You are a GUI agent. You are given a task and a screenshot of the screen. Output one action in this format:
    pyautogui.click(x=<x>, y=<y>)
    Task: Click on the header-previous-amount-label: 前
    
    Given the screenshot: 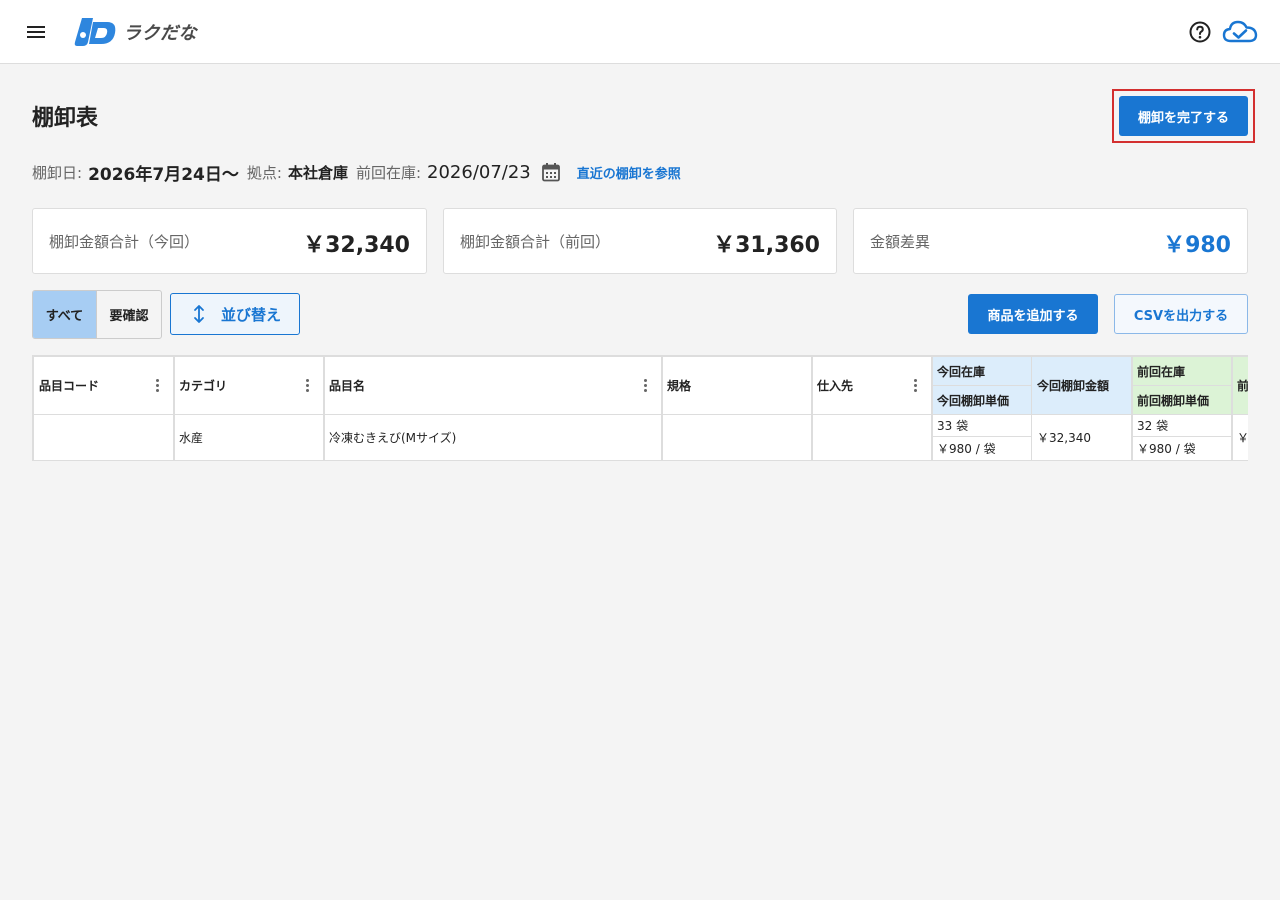 What is the action you would take?
    pyautogui.click(x=1242, y=386)
    